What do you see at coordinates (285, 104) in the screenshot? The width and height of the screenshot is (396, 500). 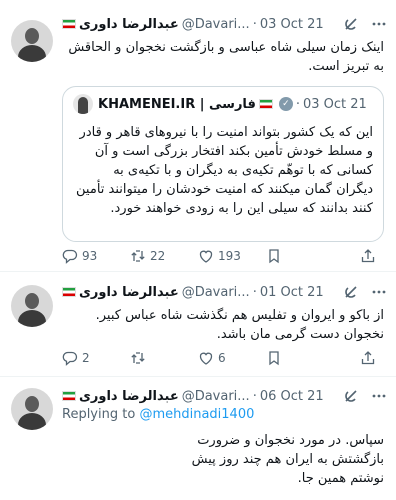 I see `verified-badge-icon: ✓` at bounding box center [285, 104].